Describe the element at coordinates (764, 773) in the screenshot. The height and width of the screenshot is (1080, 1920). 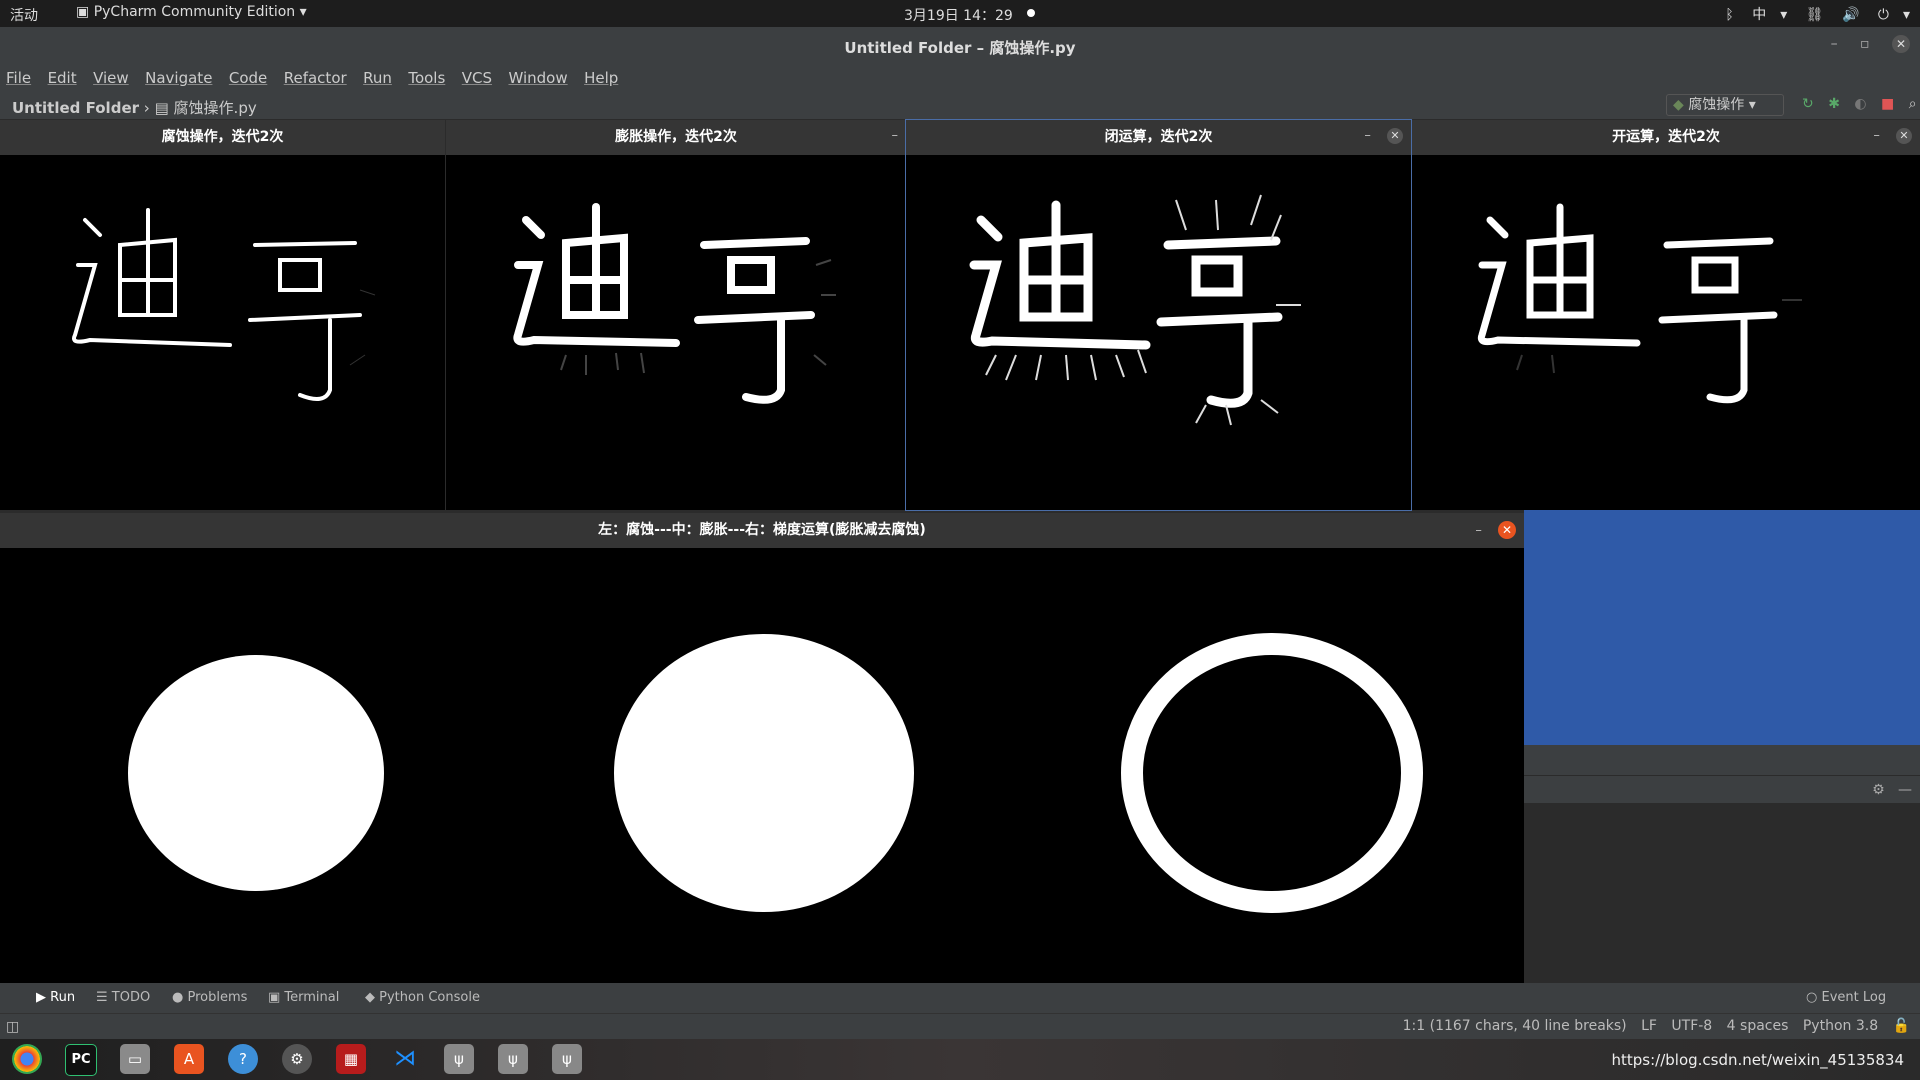
I see `dilated-circle` at that location.